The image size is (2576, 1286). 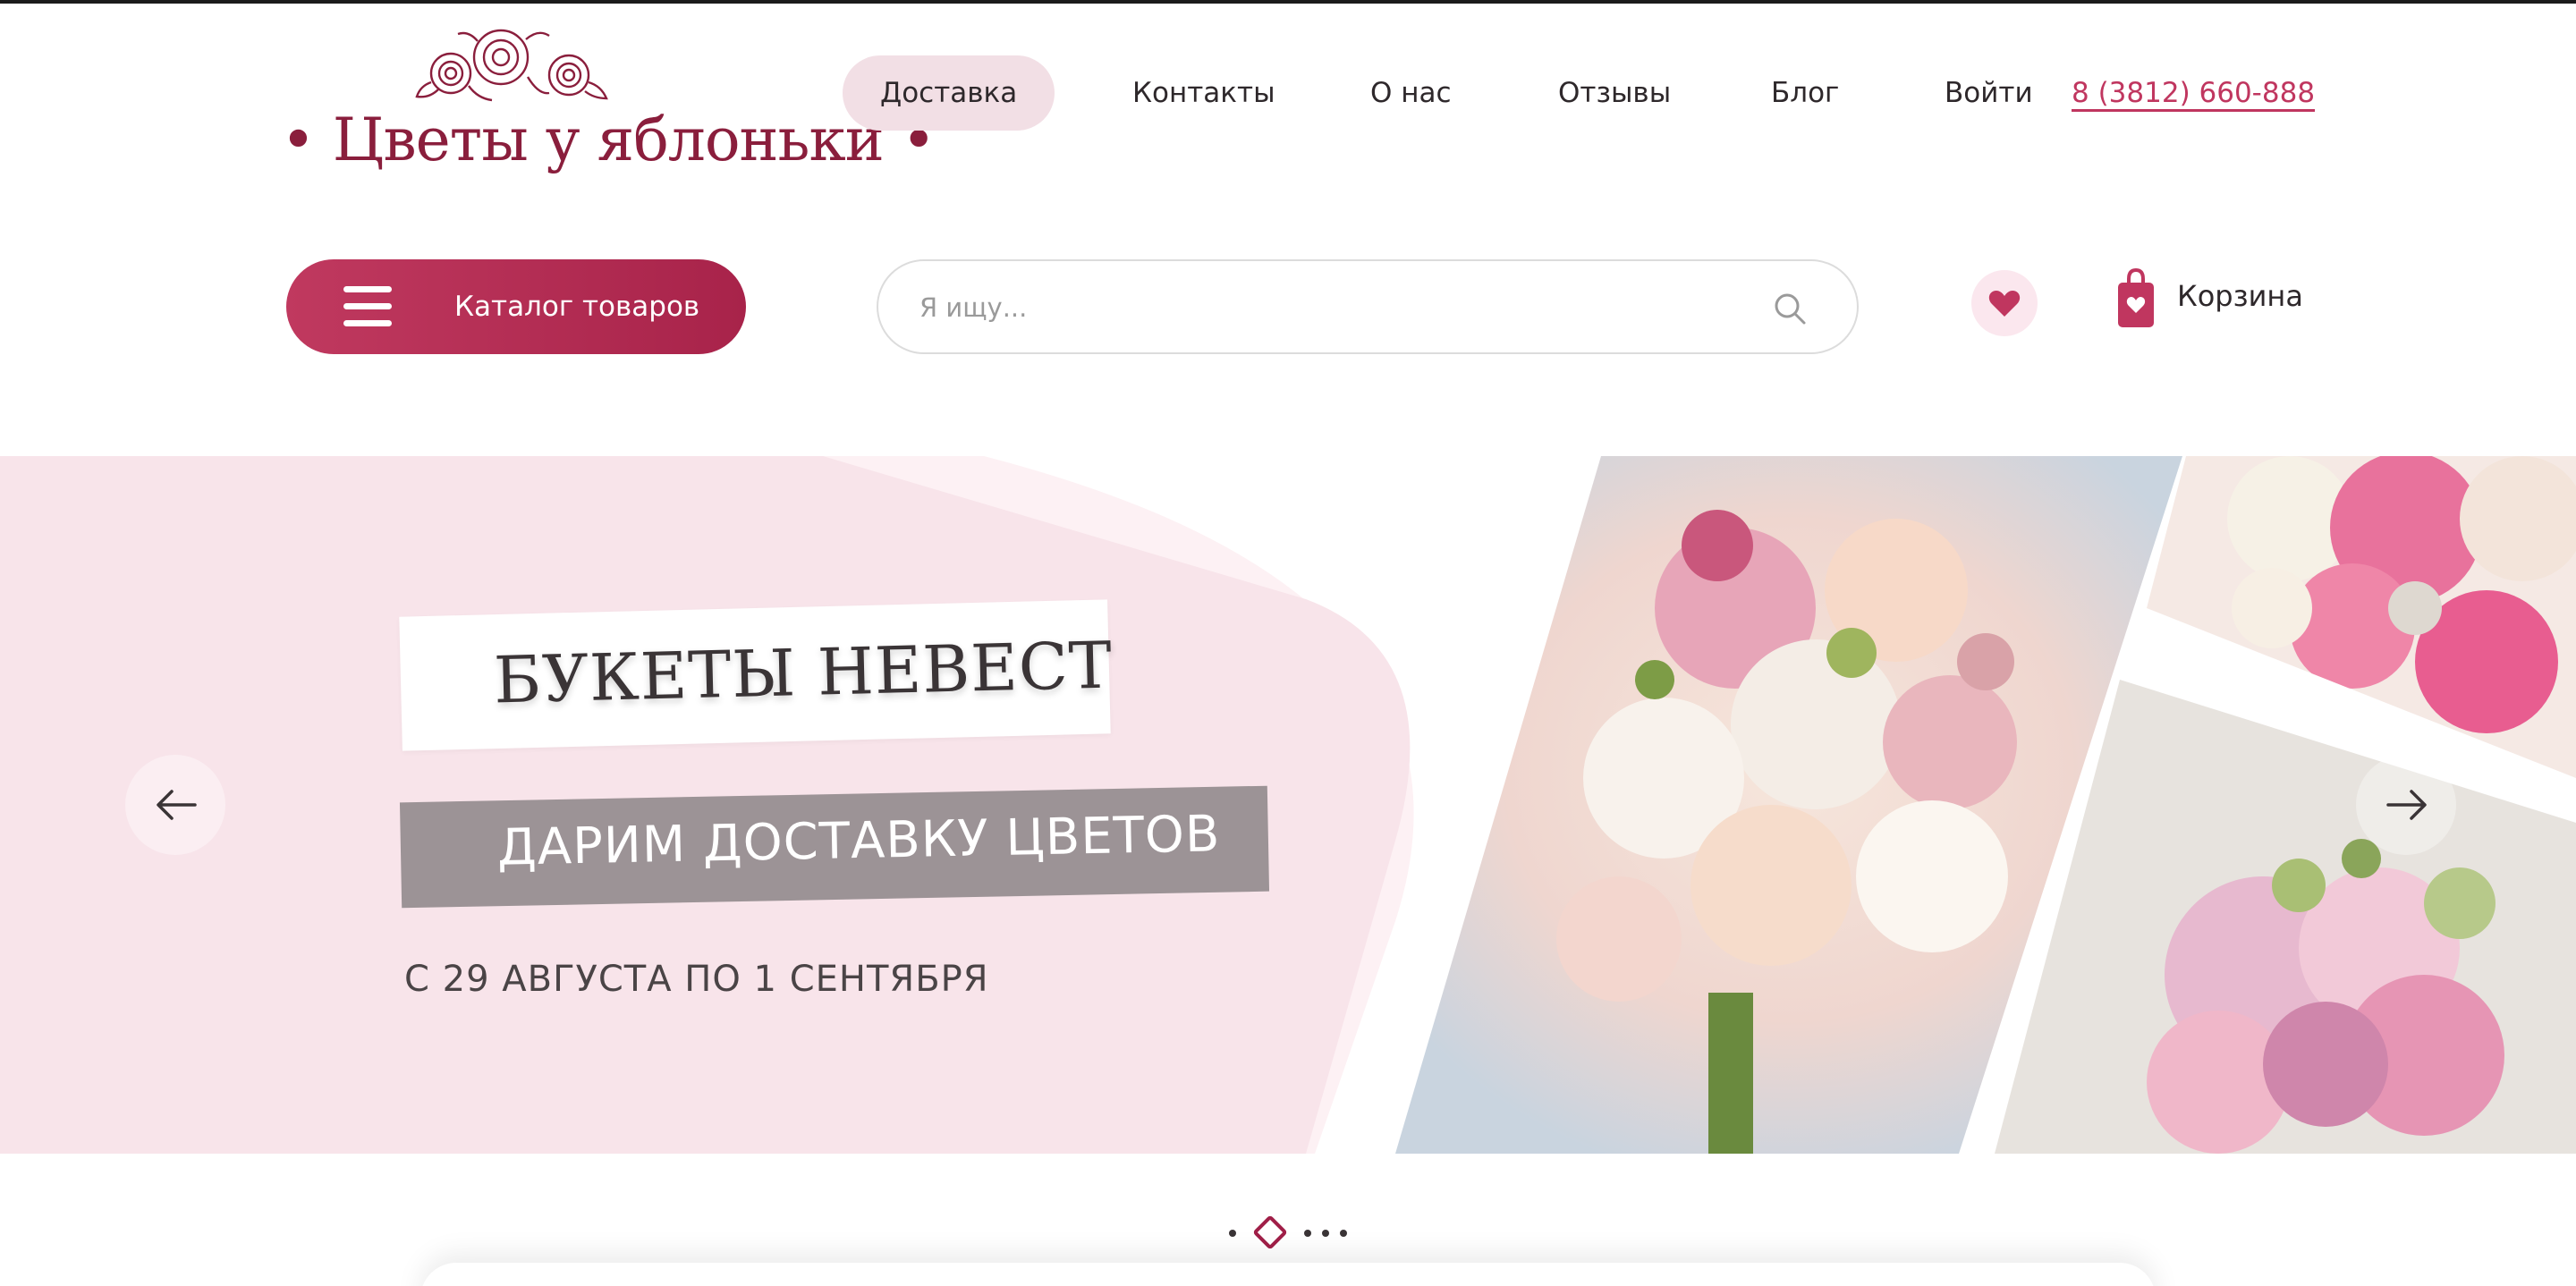 I want to click on pager-dot-active, so click(x=1270, y=1232).